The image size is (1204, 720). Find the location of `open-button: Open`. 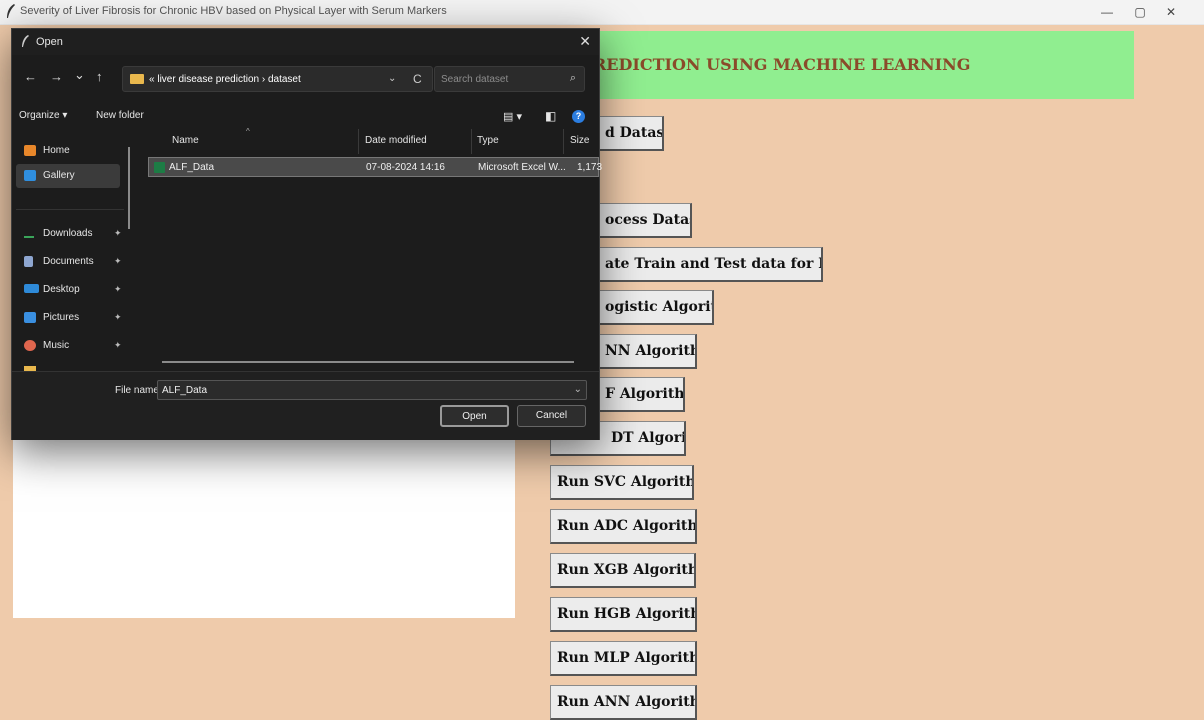

open-button: Open is located at coordinates (474, 416).